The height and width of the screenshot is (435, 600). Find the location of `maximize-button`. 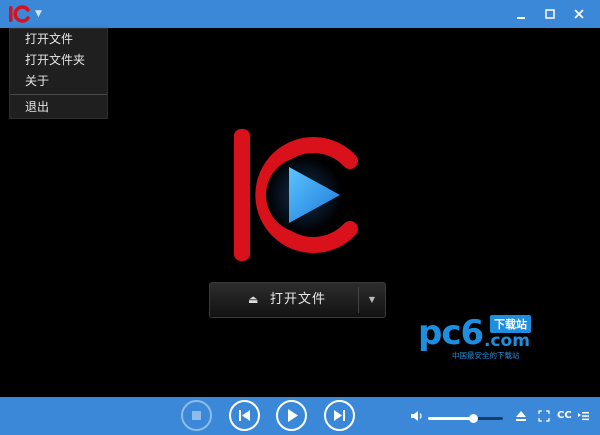

maximize-button is located at coordinates (550, 14).